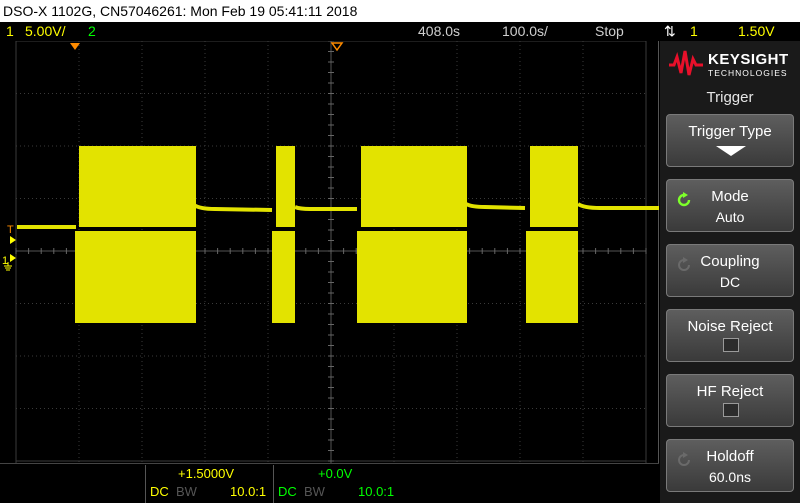 The height and width of the screenshot is (503, 800). Describe the element at coordinates (730, 217) in the screenshot. I see `softkey-value: Auto` at that location.